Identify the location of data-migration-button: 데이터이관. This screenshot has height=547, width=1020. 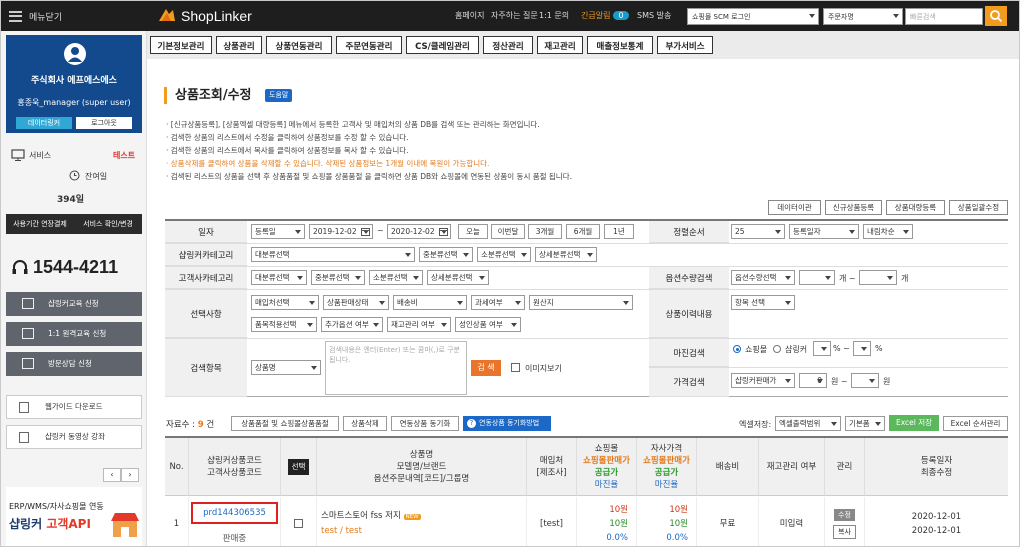
(794, 207).